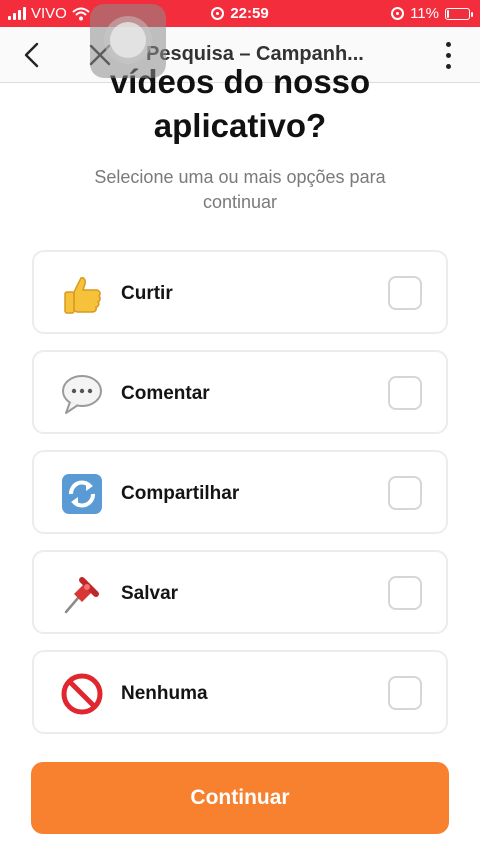 The width and height of the screenshot is (480, 854). I want to click on continue-button: Continuar, so click(240, 798).